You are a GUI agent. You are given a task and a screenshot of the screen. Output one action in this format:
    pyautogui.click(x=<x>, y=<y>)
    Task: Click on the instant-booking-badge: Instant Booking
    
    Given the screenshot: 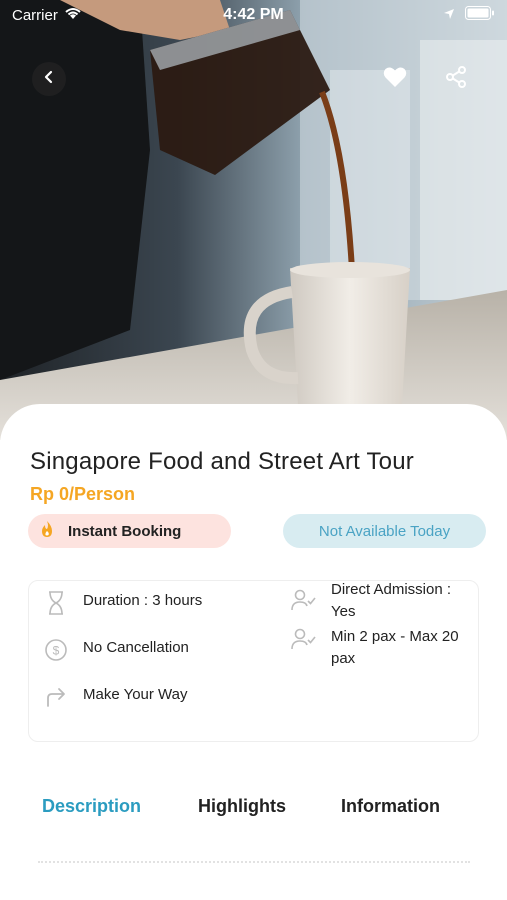 What is the action you would take?
    pyautogui.click(x=129, y=531)
    